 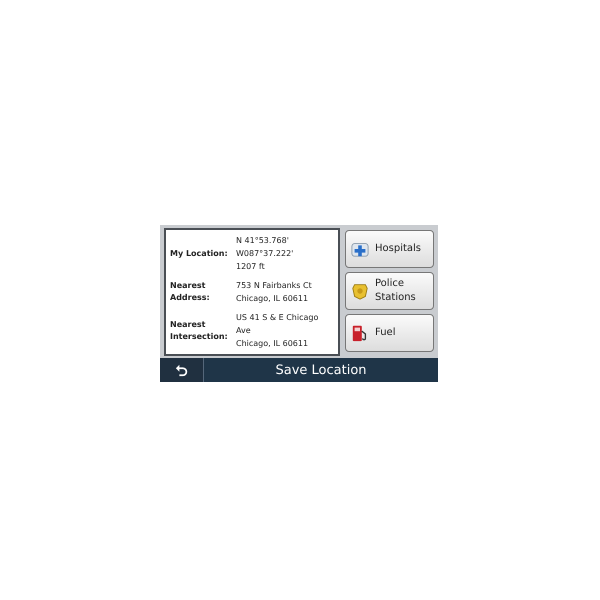 I want to click on back-button, so click(x=182, y=370).